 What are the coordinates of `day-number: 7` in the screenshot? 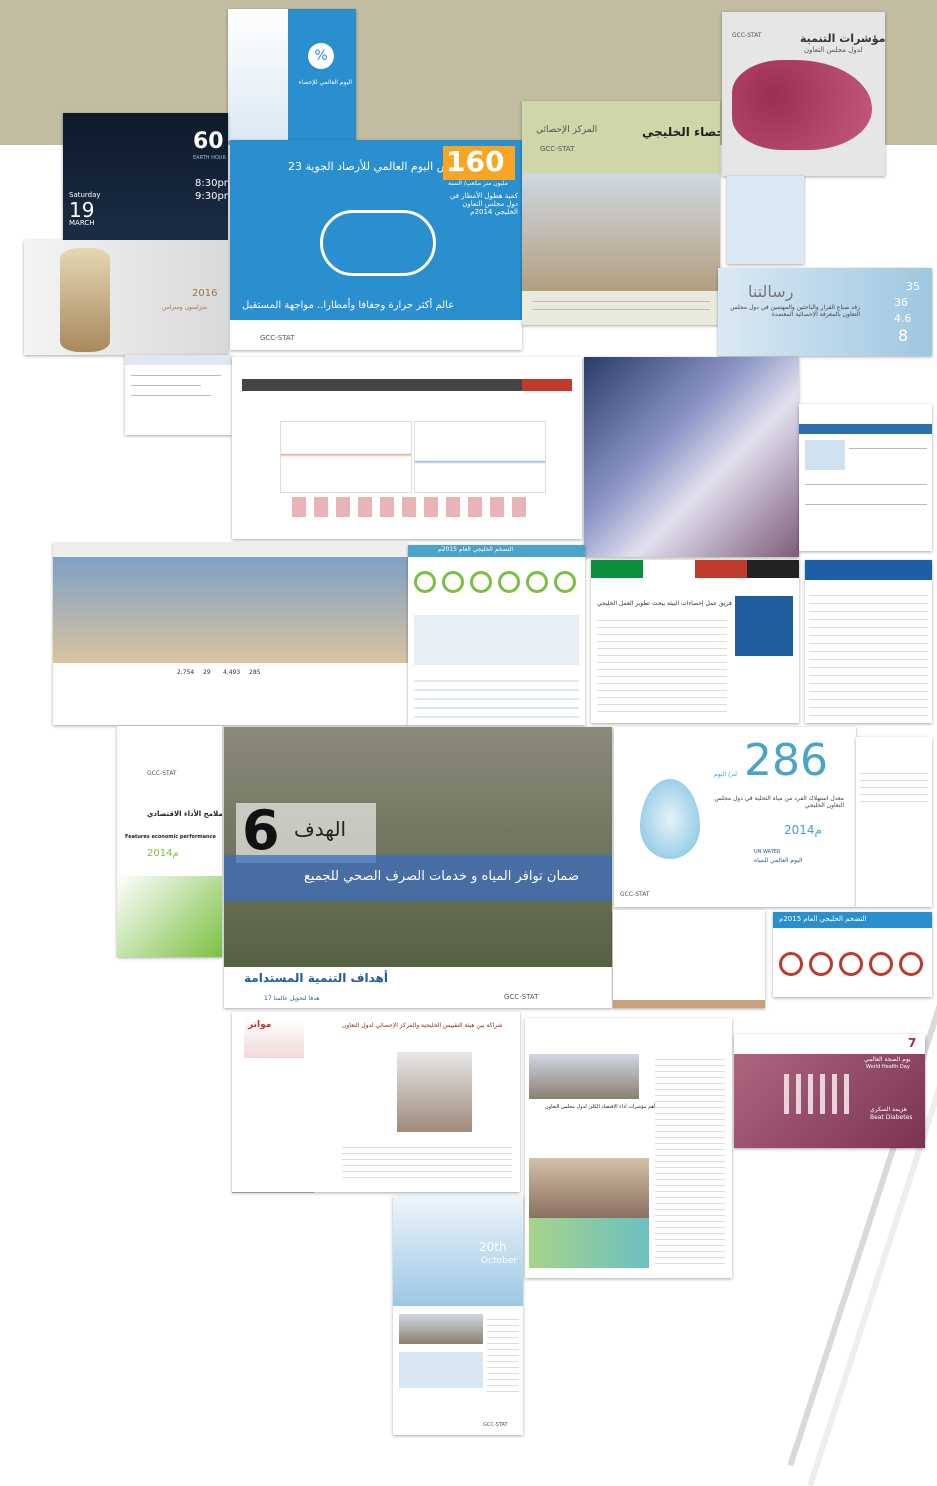 It's located at (912, 1043).